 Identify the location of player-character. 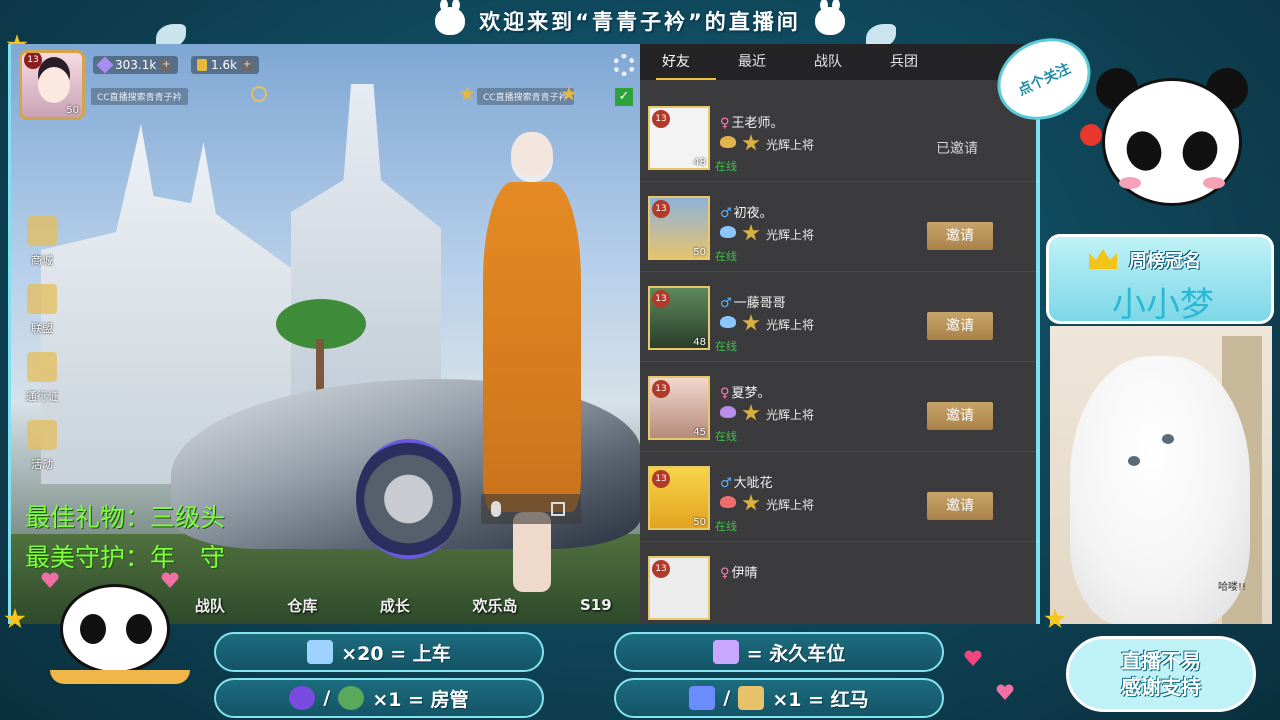
(530, 367).